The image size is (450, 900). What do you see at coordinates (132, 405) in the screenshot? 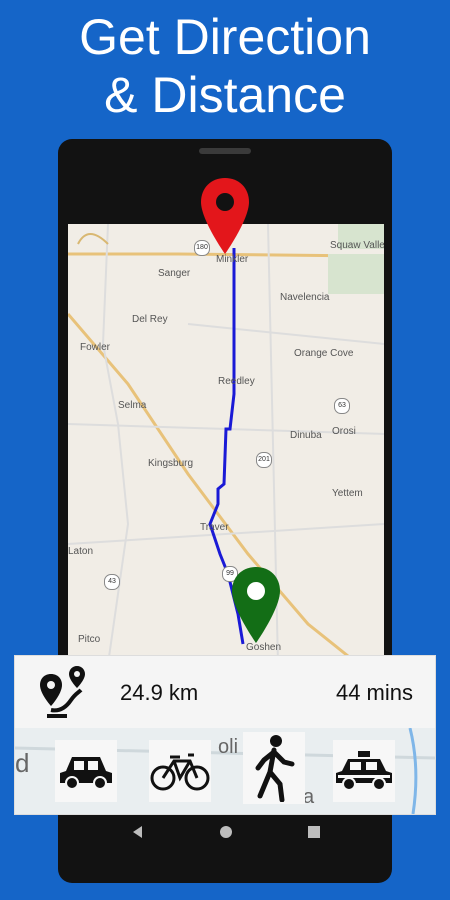
I see `place-label: Selma` at bounding box center [132, 405].